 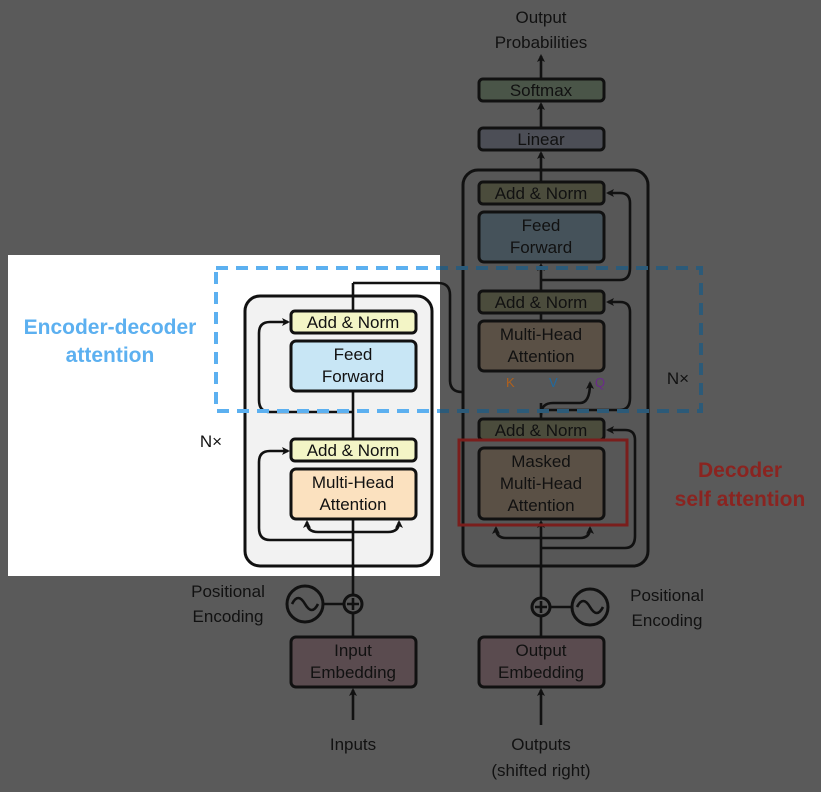 I want to click on outputs-label-1: Outputs, so click(x=541, y=744).